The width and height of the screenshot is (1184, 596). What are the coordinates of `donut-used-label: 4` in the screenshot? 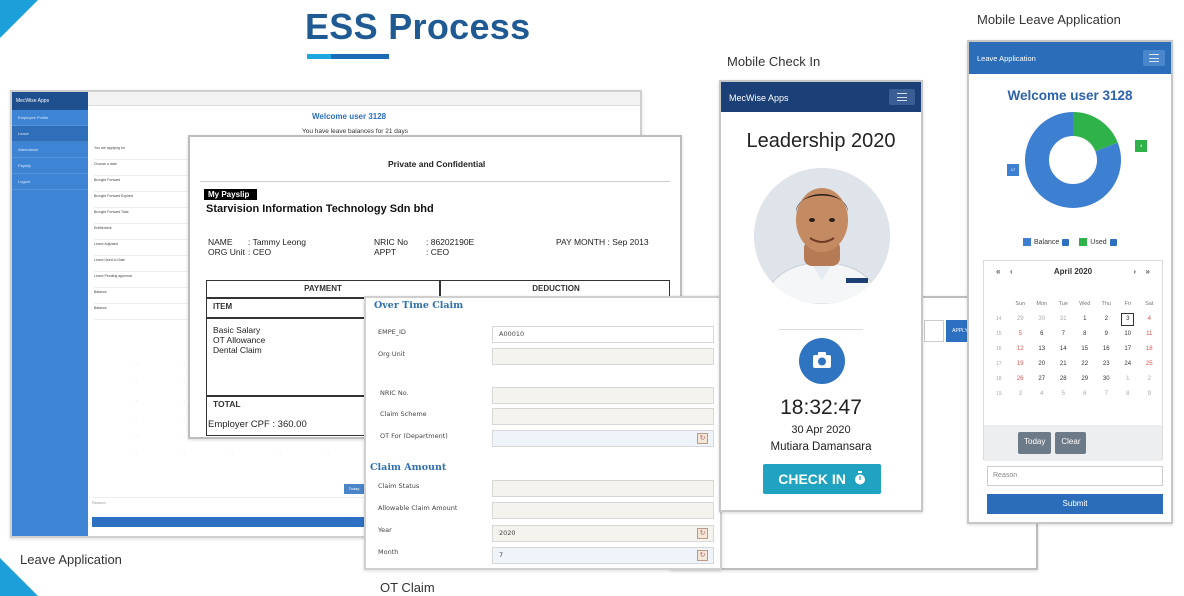 It's located at (1141, 146).